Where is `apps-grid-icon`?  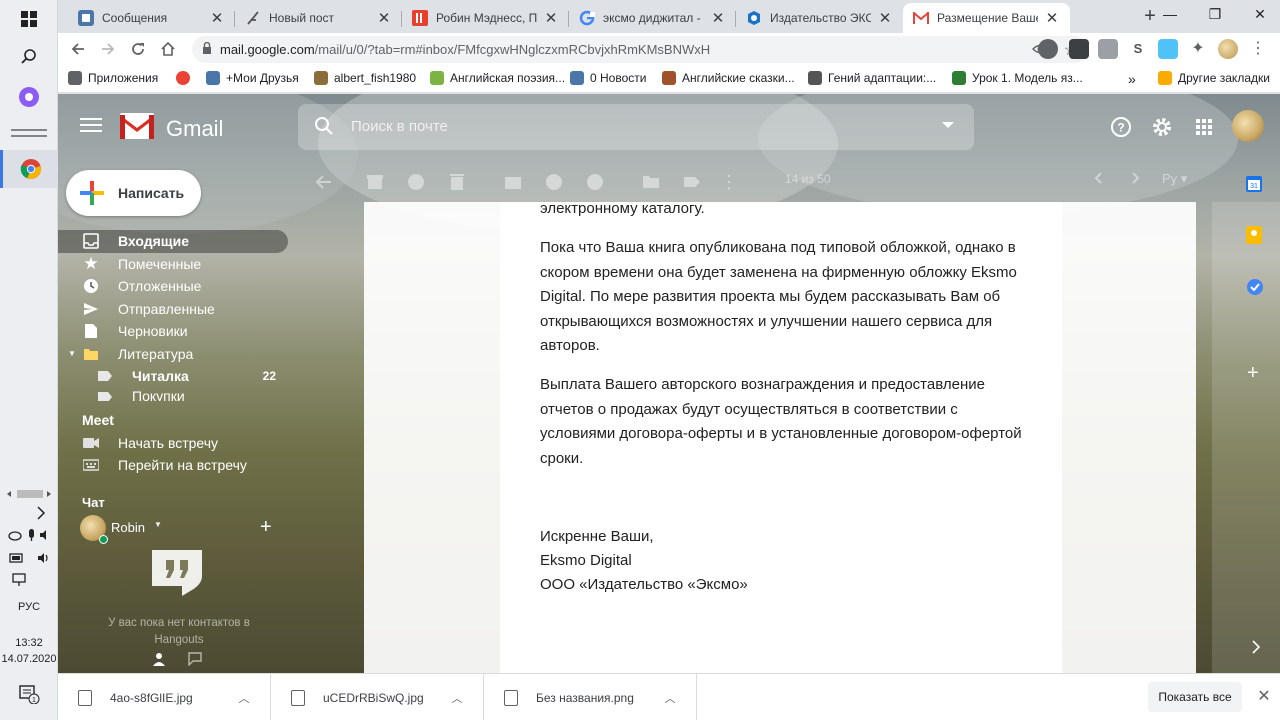
apps-grid-icon is located at coordinates (1204, 127).